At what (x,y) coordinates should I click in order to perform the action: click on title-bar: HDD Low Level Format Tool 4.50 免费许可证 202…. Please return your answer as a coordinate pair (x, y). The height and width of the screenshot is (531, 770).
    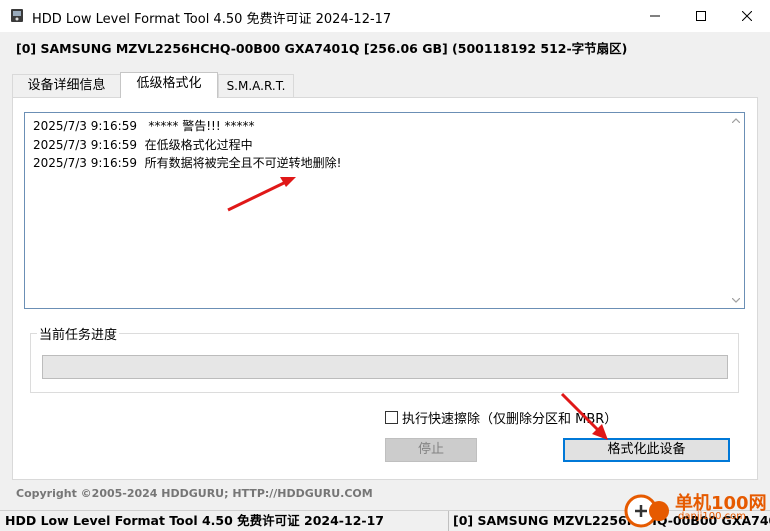
    Looking at the image, I should click on (385, 16).